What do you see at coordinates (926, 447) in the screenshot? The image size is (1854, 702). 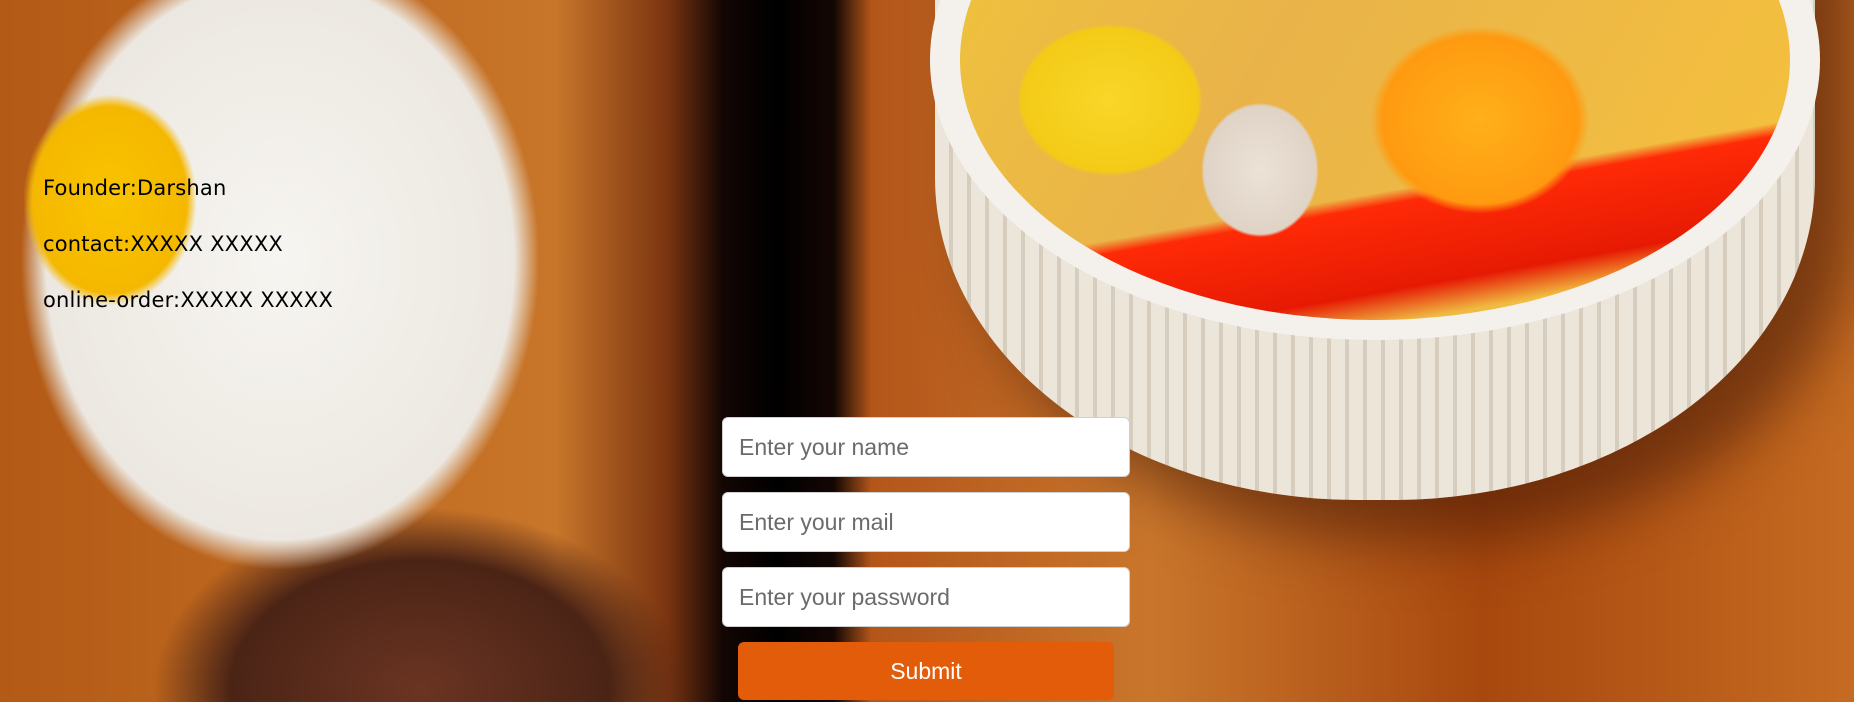 I see `name-input` at bounding box center [926, 447].